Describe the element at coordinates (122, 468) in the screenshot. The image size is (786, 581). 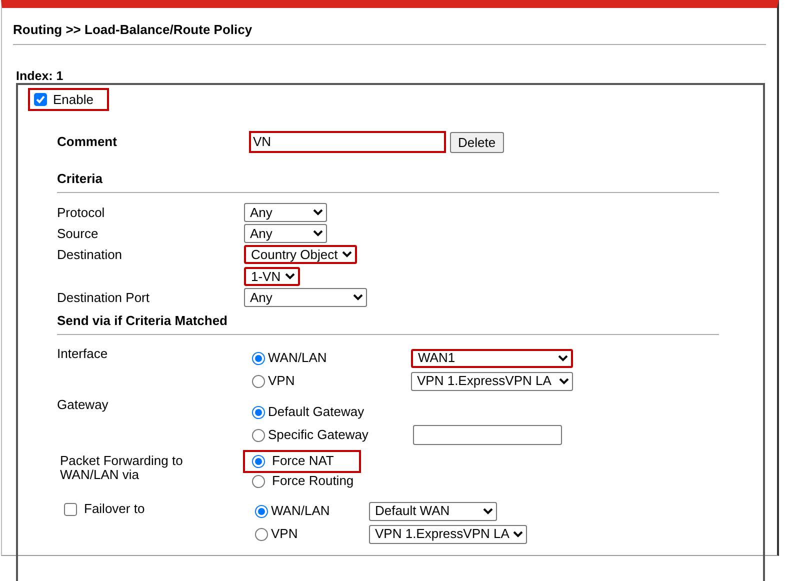
I see `field-label: Packet Forwarding to WAN/LAN via` at that location.